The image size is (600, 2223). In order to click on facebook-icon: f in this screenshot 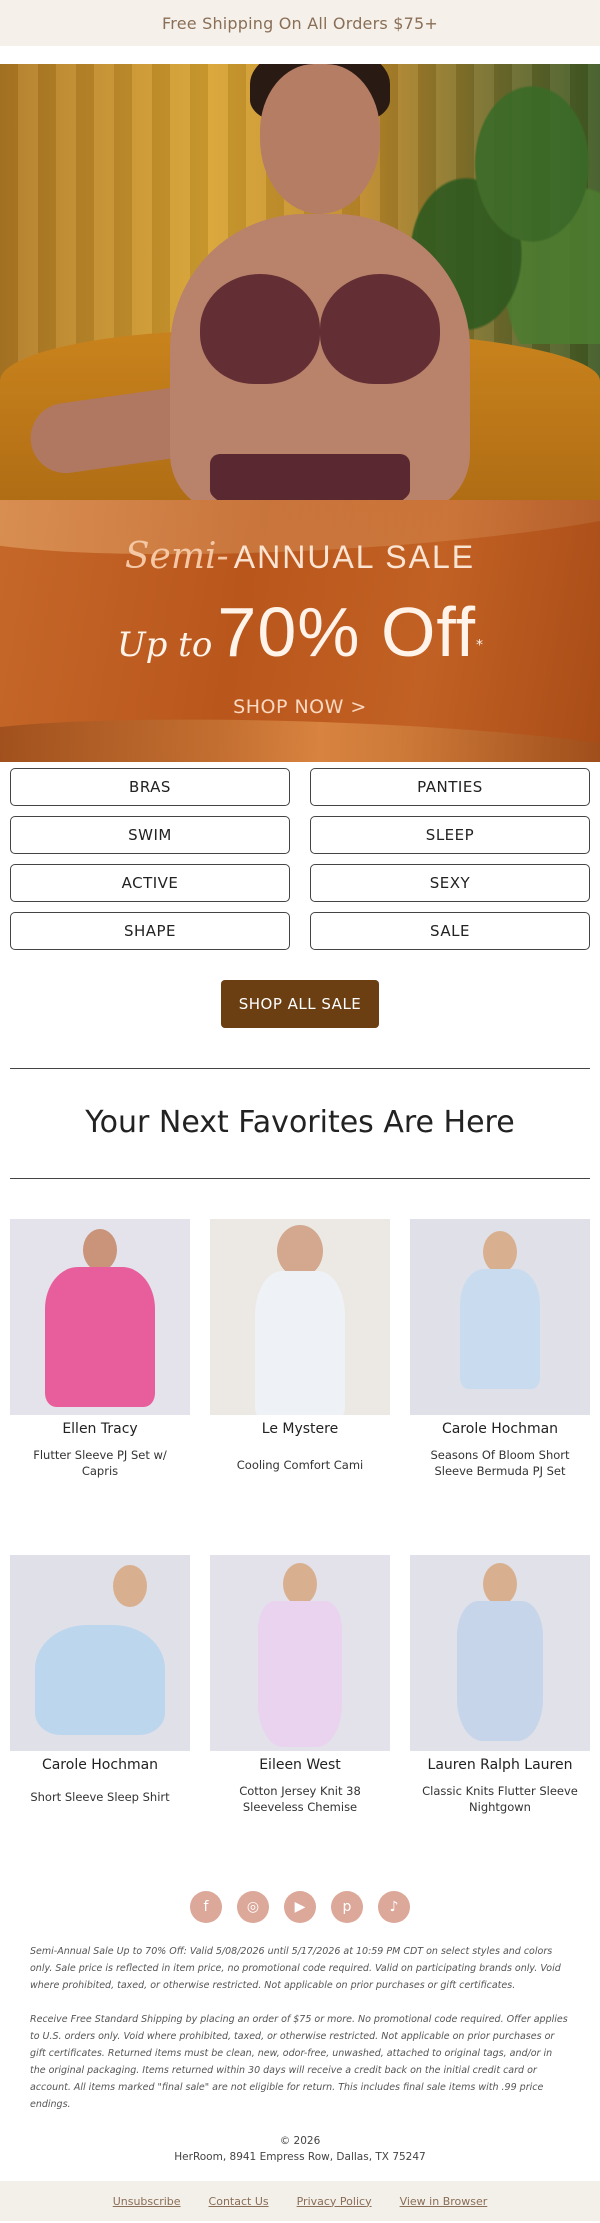, I will do `click(206, 1907)`.